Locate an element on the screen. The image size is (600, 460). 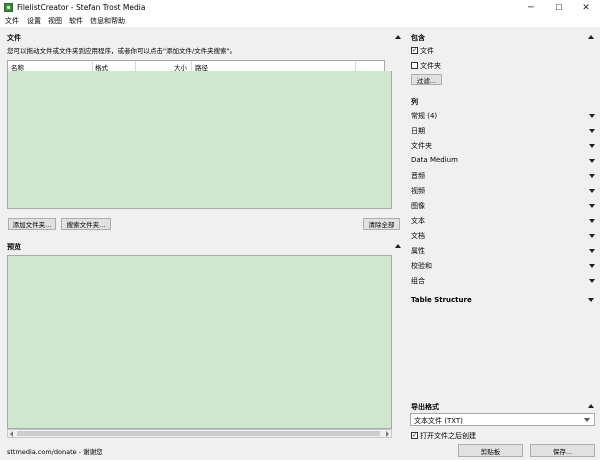
files-panel-title: 文件 is located at coordinates (14, 38).